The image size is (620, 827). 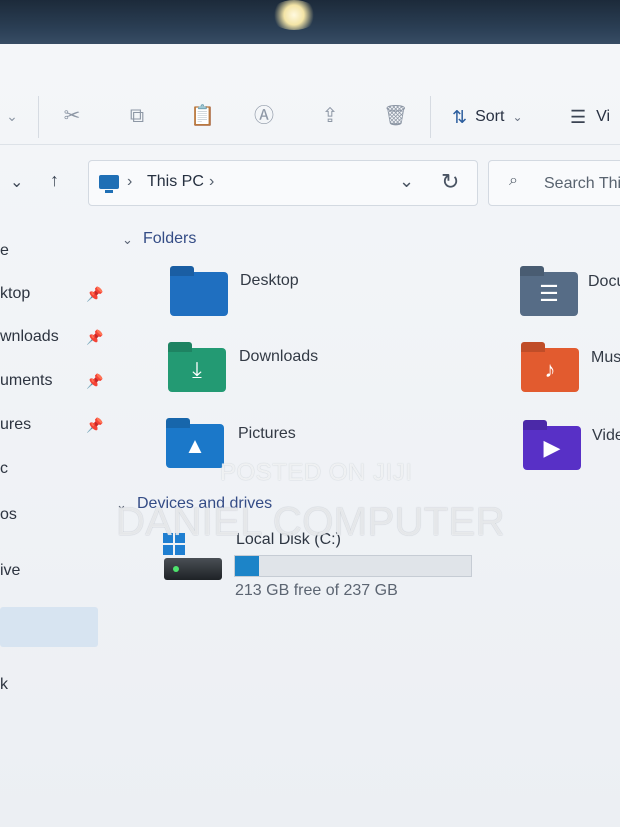 What do you see at coordinates (49, 515) in the screenshot?
I see `sidebar-item-videos: os` at bounding box center [49, 515].